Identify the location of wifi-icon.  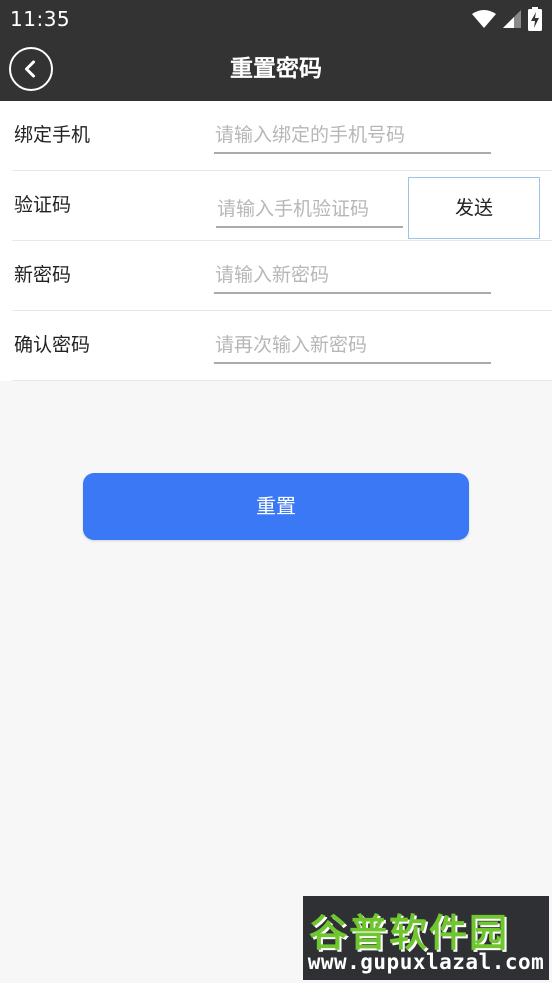
(484, 19).